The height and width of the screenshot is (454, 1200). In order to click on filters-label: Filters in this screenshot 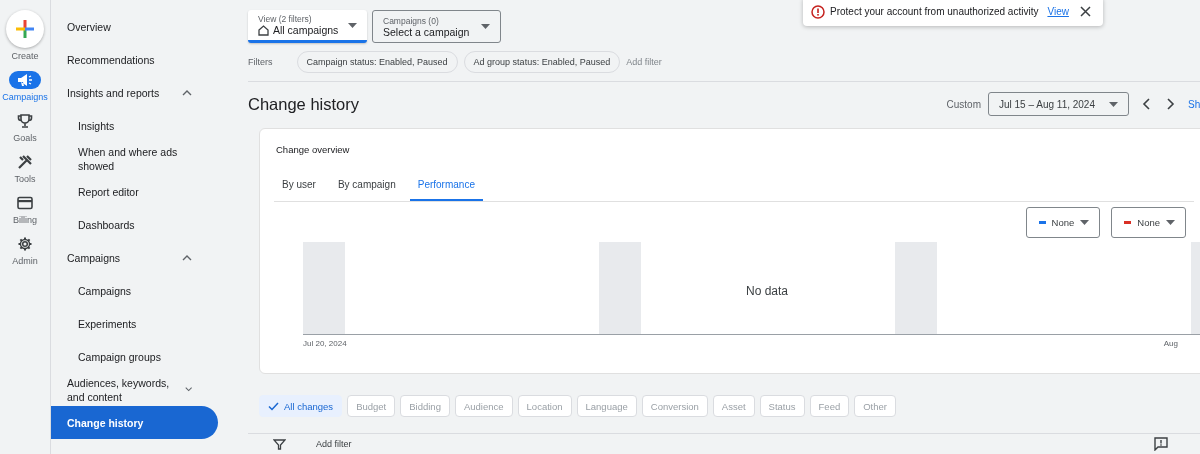, I will do `click(260, 62)`.